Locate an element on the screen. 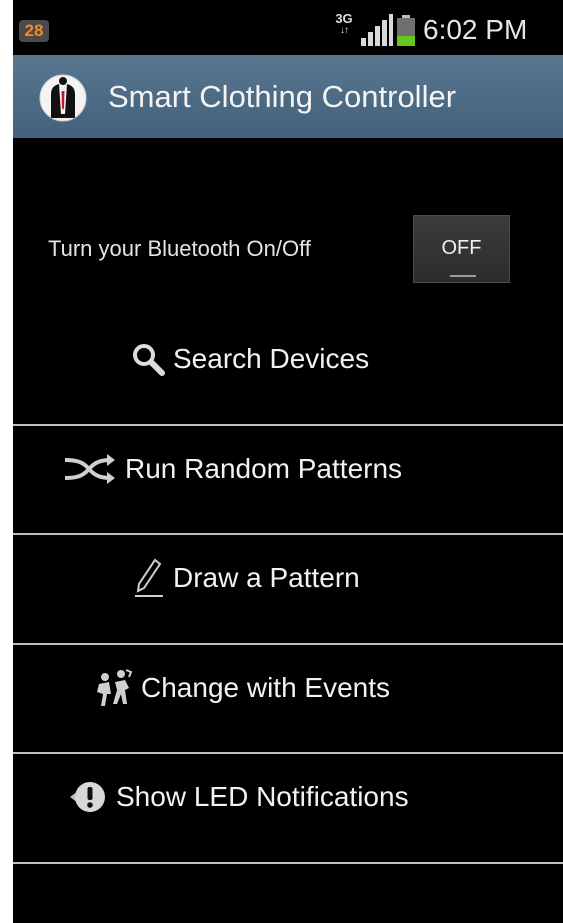 This screenshot has width=563, height=923. action-bar: Smart Clothing Controller is located at coordinates (288, 96).